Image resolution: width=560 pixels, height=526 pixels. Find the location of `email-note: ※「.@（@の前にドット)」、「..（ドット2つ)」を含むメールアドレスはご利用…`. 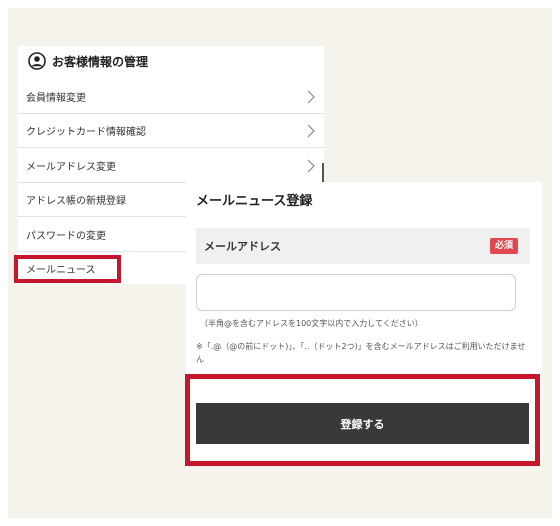

email-note: ※「.@（@の前にドット)」、「..（ドット2つ)」を含むメールアドレスはご利用… is located at coordinates (361, 353).